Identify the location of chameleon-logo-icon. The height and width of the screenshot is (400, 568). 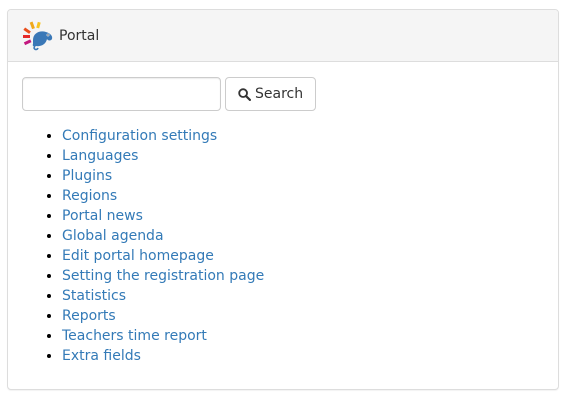
(38, 35).